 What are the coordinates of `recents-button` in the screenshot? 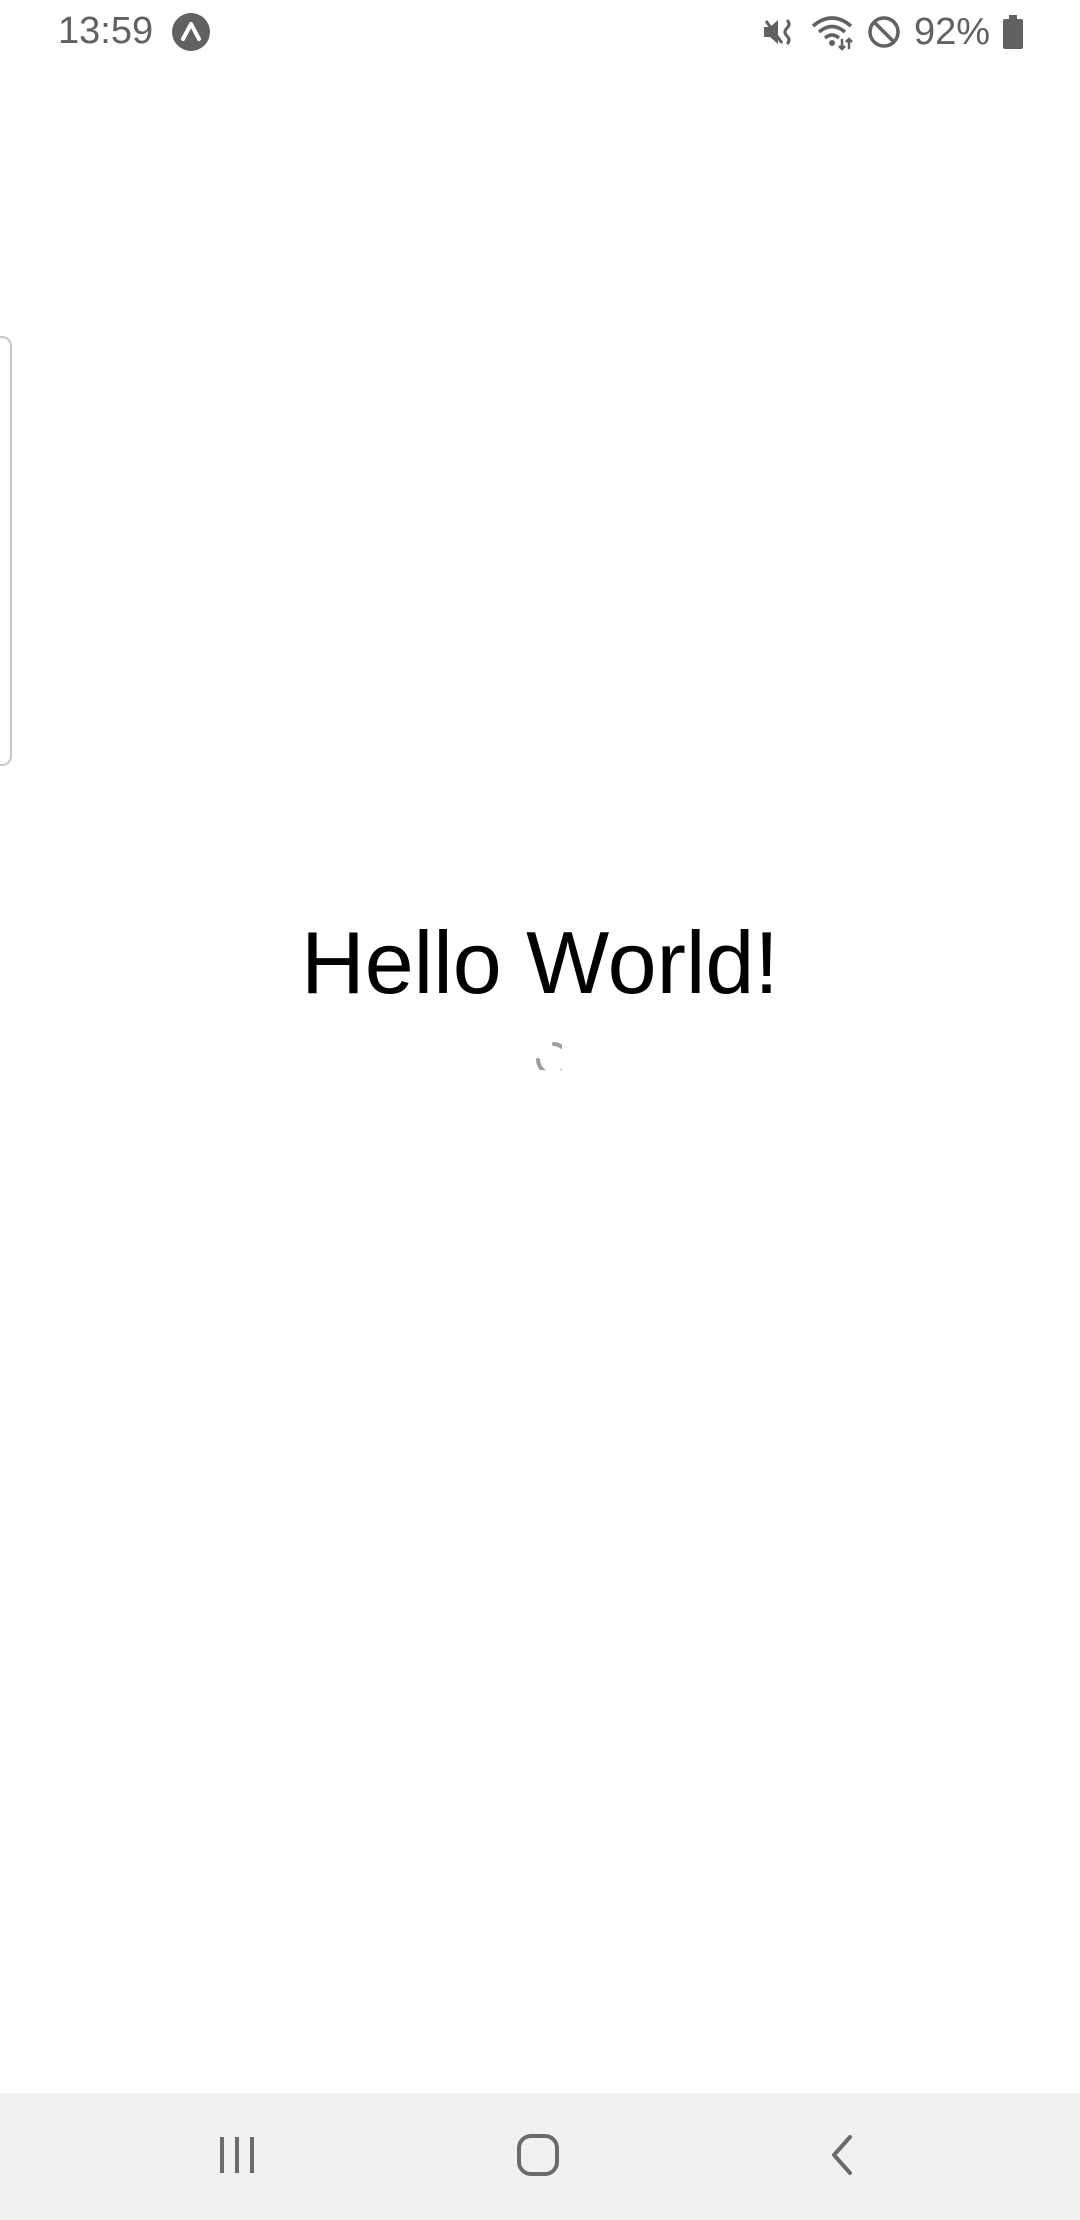 It's located at (237, 2157).